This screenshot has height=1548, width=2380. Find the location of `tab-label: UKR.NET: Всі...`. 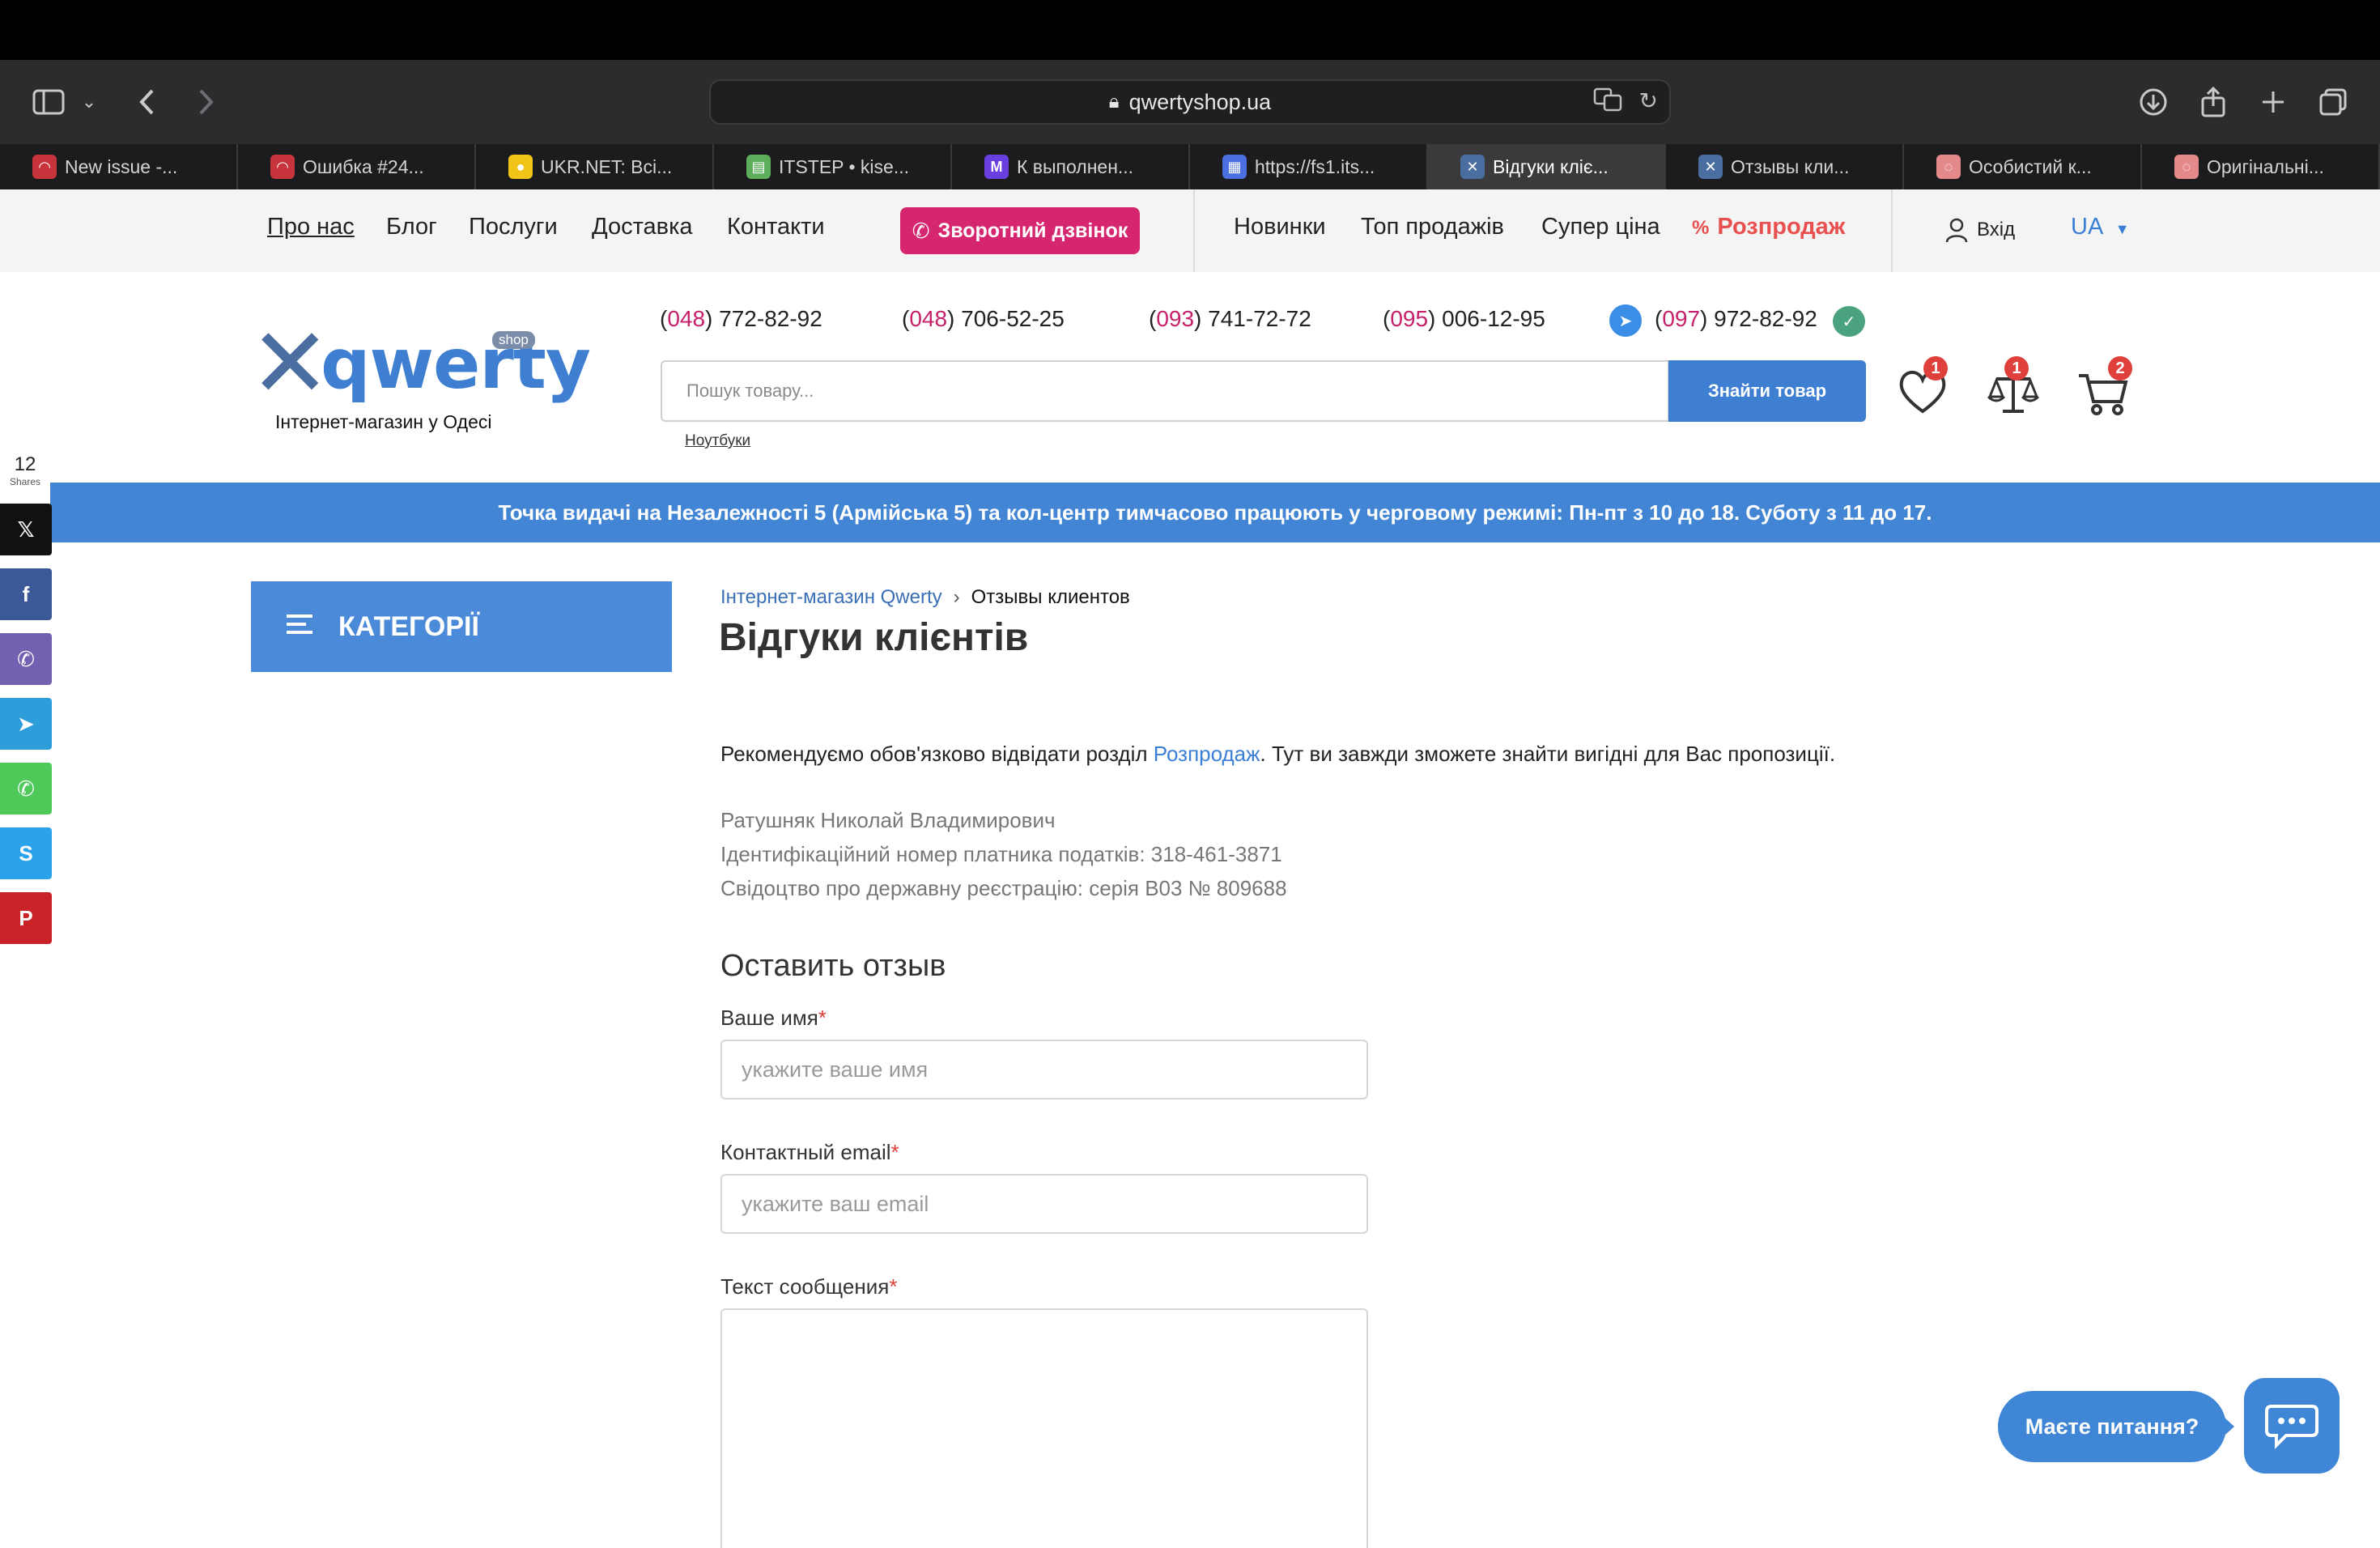

tab-label: UKR.NET: Всі... is located at coordinates (607, 166).